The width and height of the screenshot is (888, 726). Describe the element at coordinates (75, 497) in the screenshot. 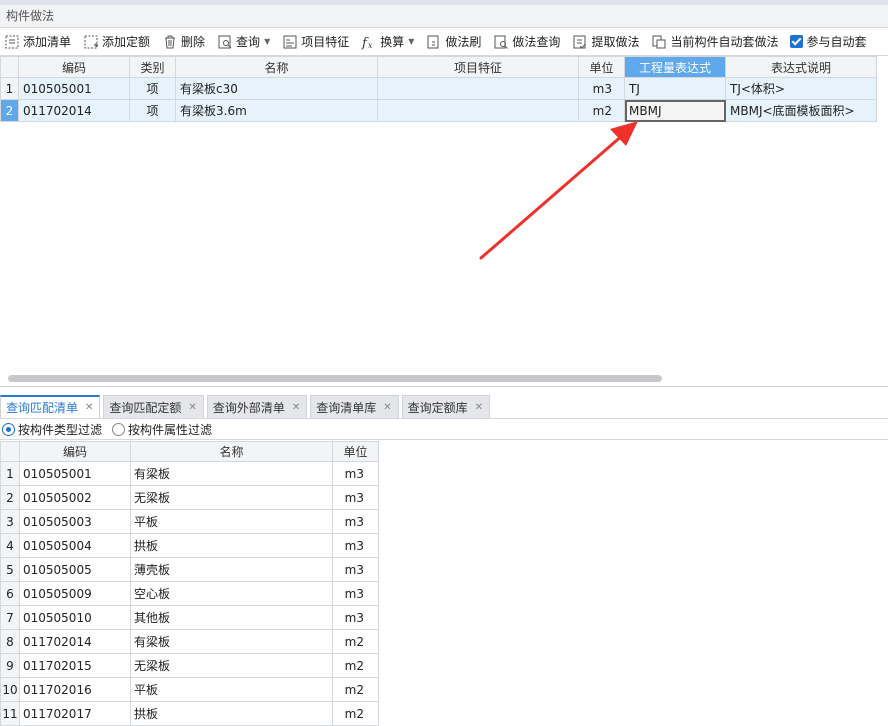

I see `code-cell: 010505002` at that location.